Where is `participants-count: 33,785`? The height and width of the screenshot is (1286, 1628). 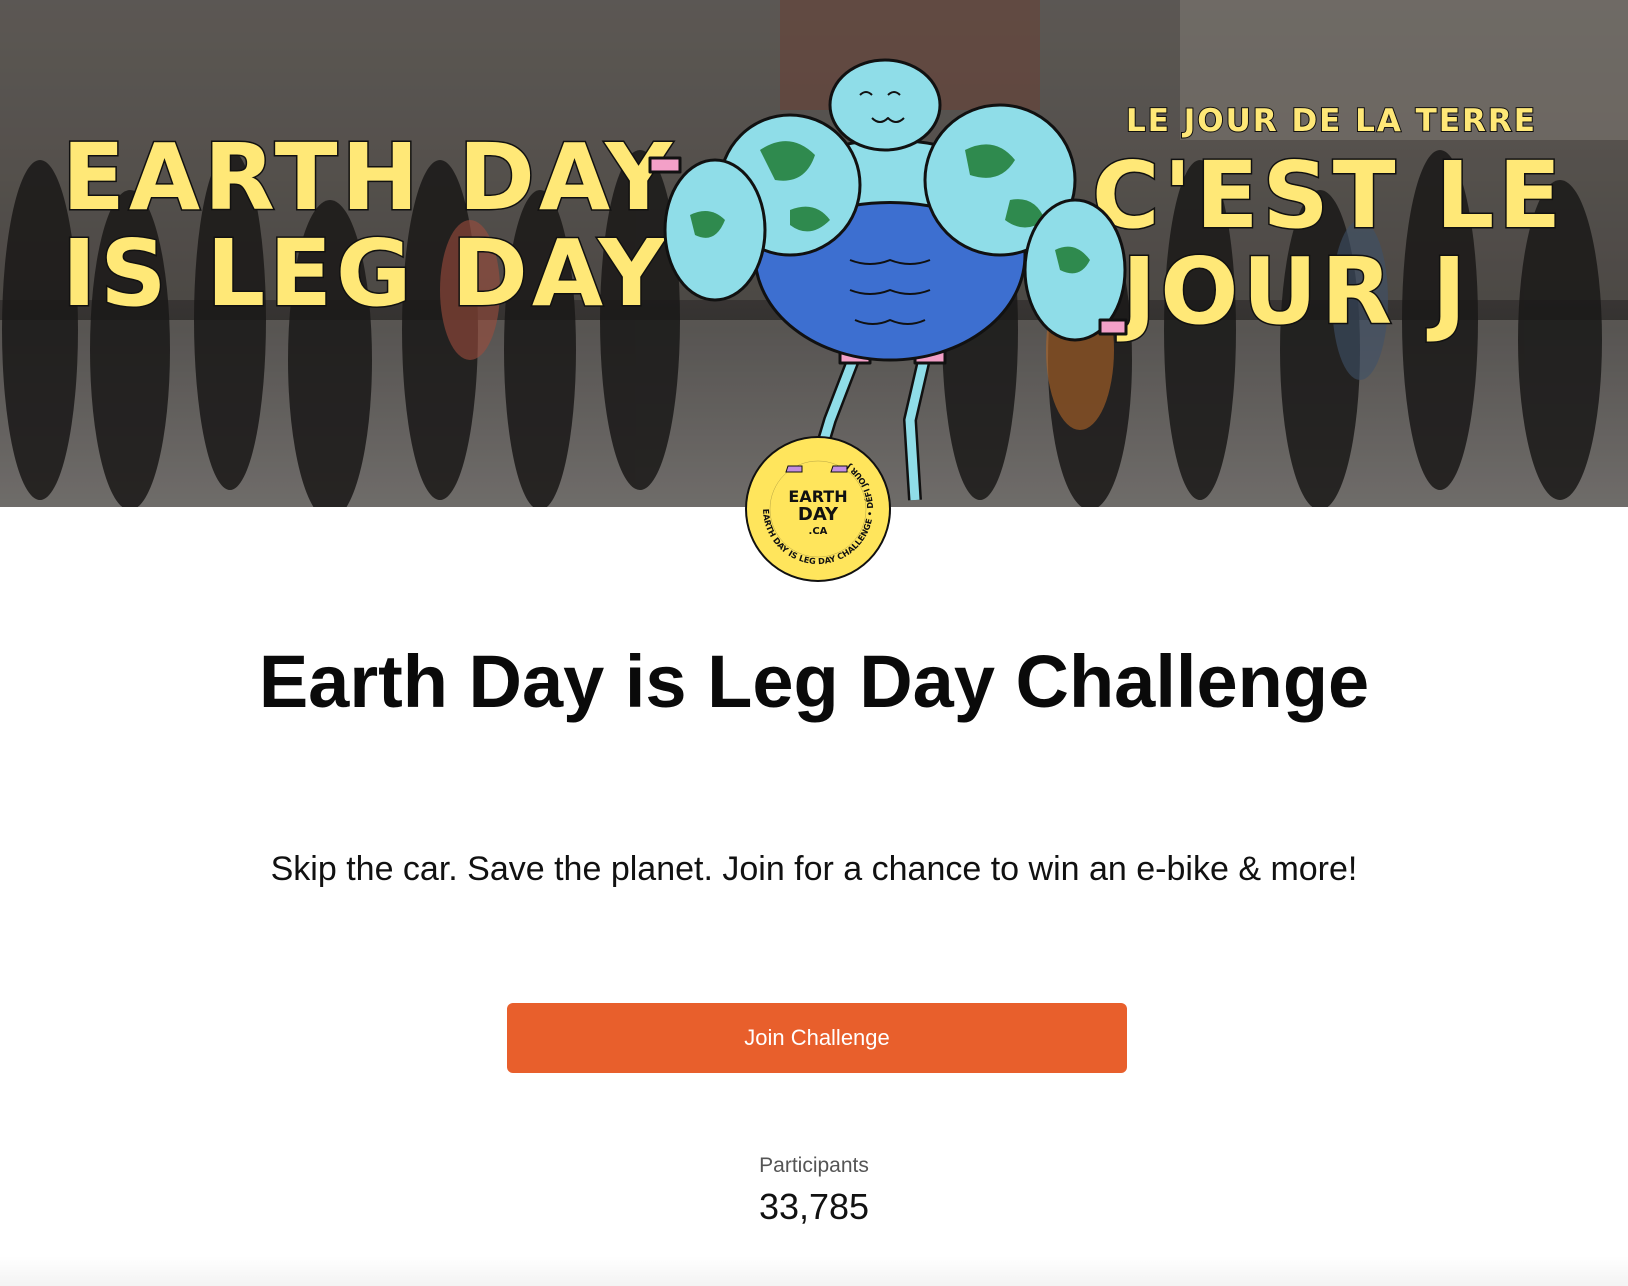
participants-count: 33,785 is located at coordinates (814, 1206).